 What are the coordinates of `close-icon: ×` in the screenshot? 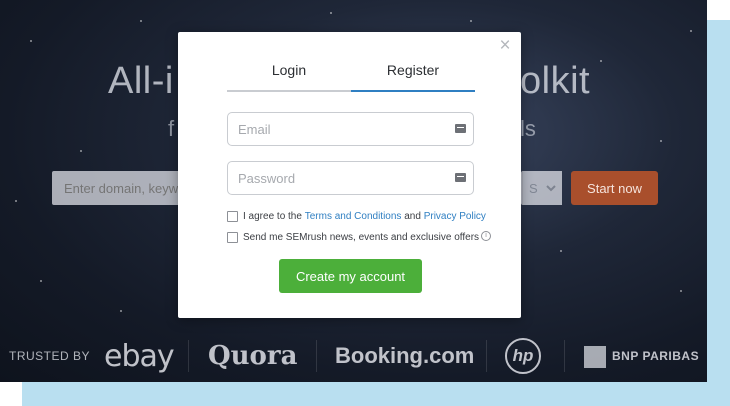 It's located at (505, 46).